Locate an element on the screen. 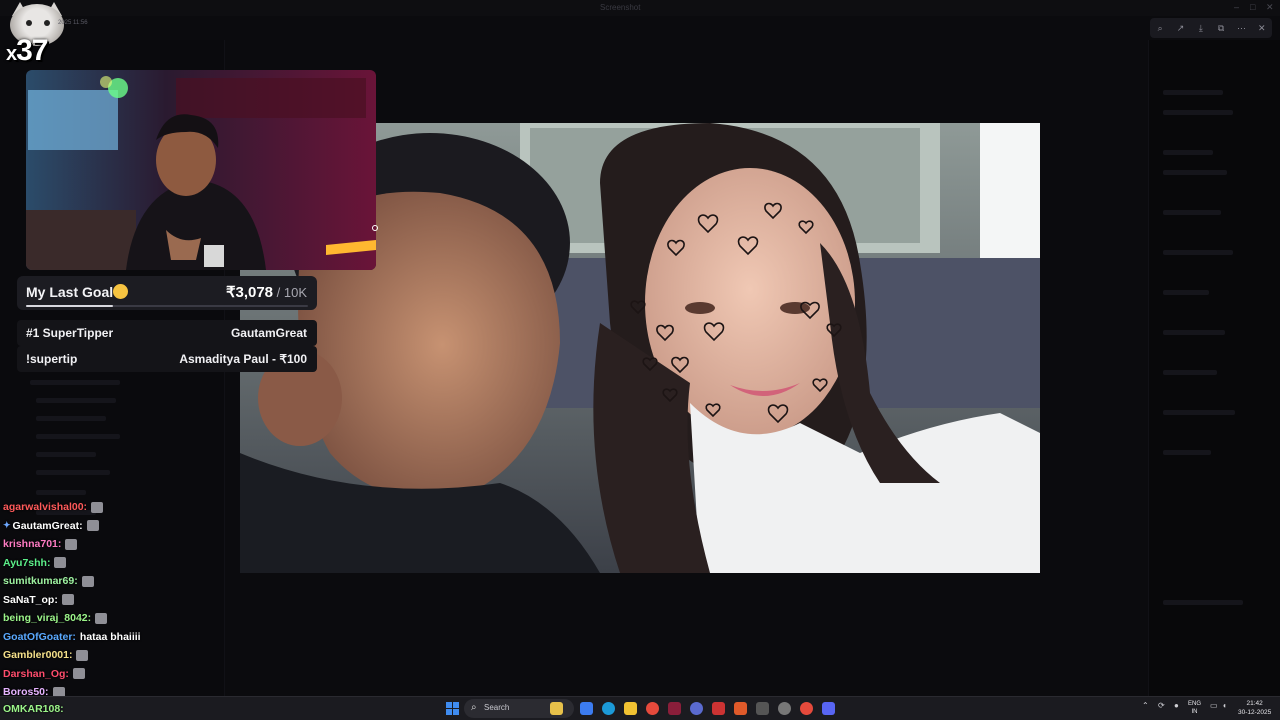 The width and height of the screenshot is (1280, 720). chat-bottom-user: OMKAR108: is located at coordinates (33, 709).